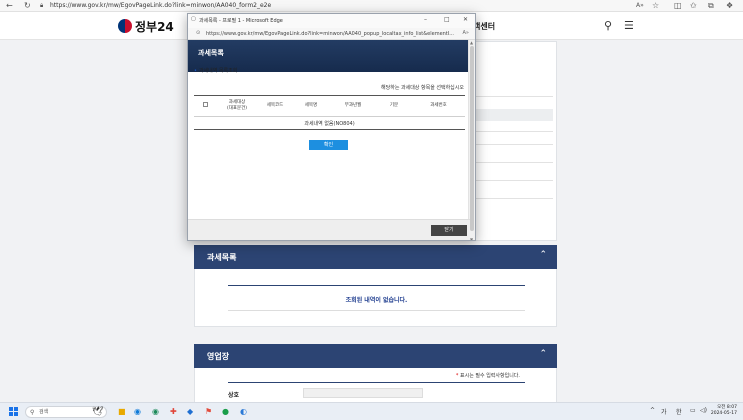 This screenshot has height=420, width=743. What do you see at coordinates (211, 53) in the screenshot?
I see `popup-header-title: 과세목록` at bounding box center [211, 53].